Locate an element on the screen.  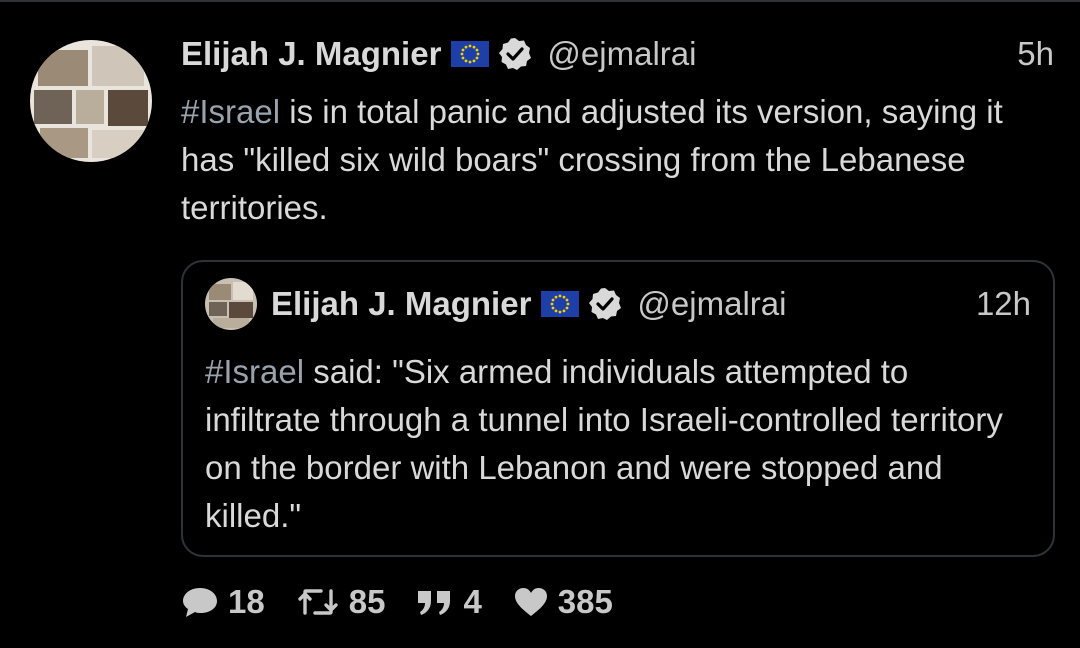
author-name: Elijah J. Magnier is located at coordinates (311, 54).